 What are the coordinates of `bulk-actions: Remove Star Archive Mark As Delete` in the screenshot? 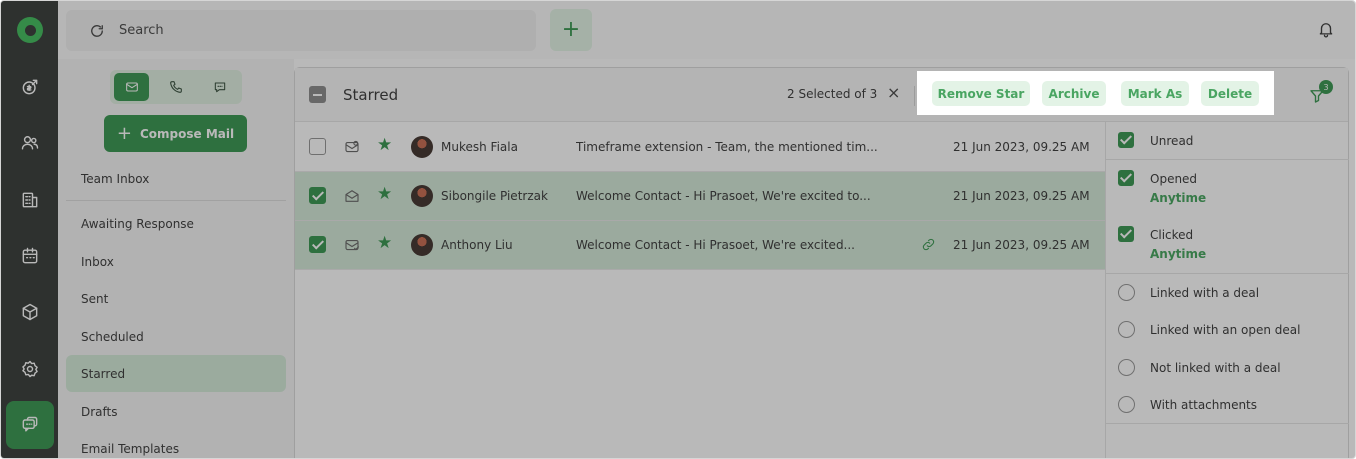 It's located at (1095, 93).